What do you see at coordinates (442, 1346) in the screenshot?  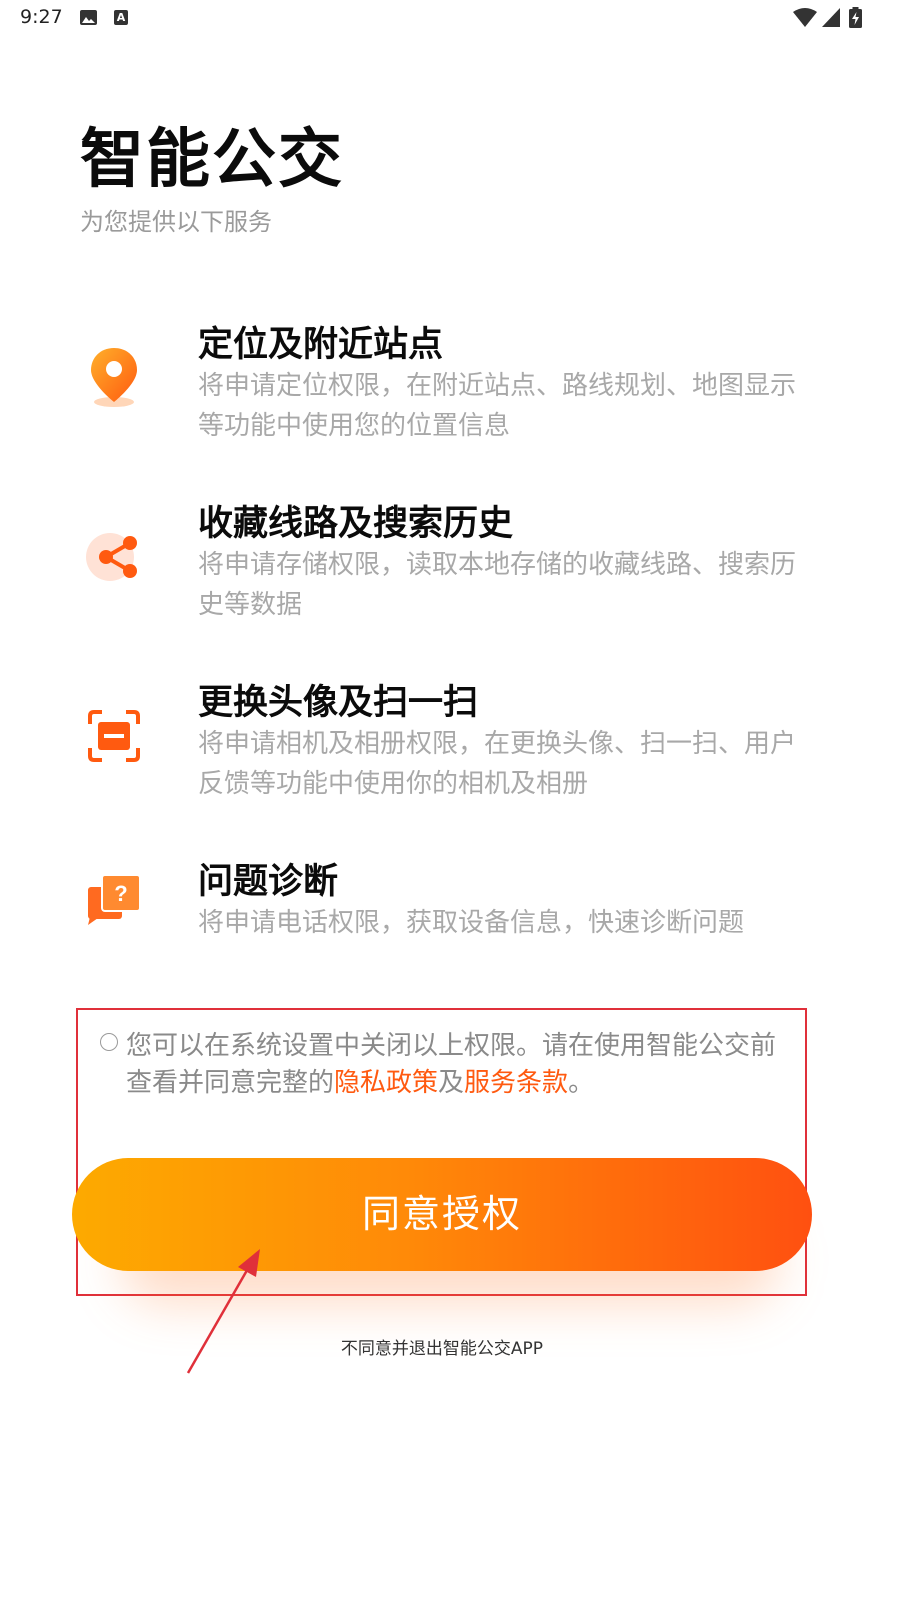 I see `decline-exit-link: 不同意并退出智能公交APP` at bounding box center [442, 1346].